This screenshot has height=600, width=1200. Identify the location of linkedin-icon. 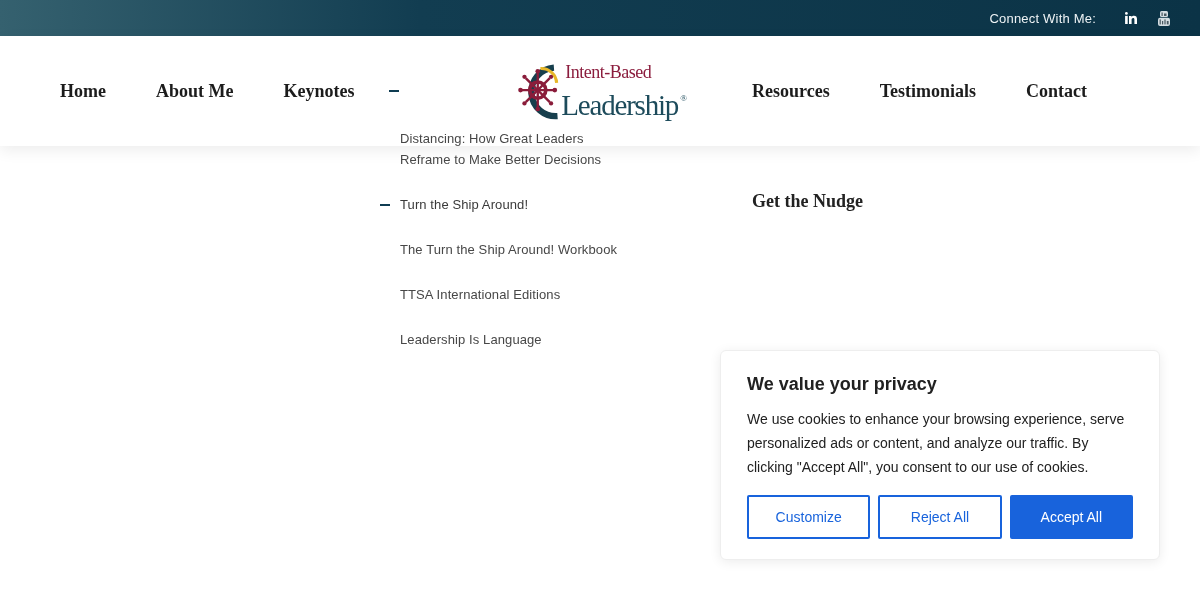
(1131, 18).